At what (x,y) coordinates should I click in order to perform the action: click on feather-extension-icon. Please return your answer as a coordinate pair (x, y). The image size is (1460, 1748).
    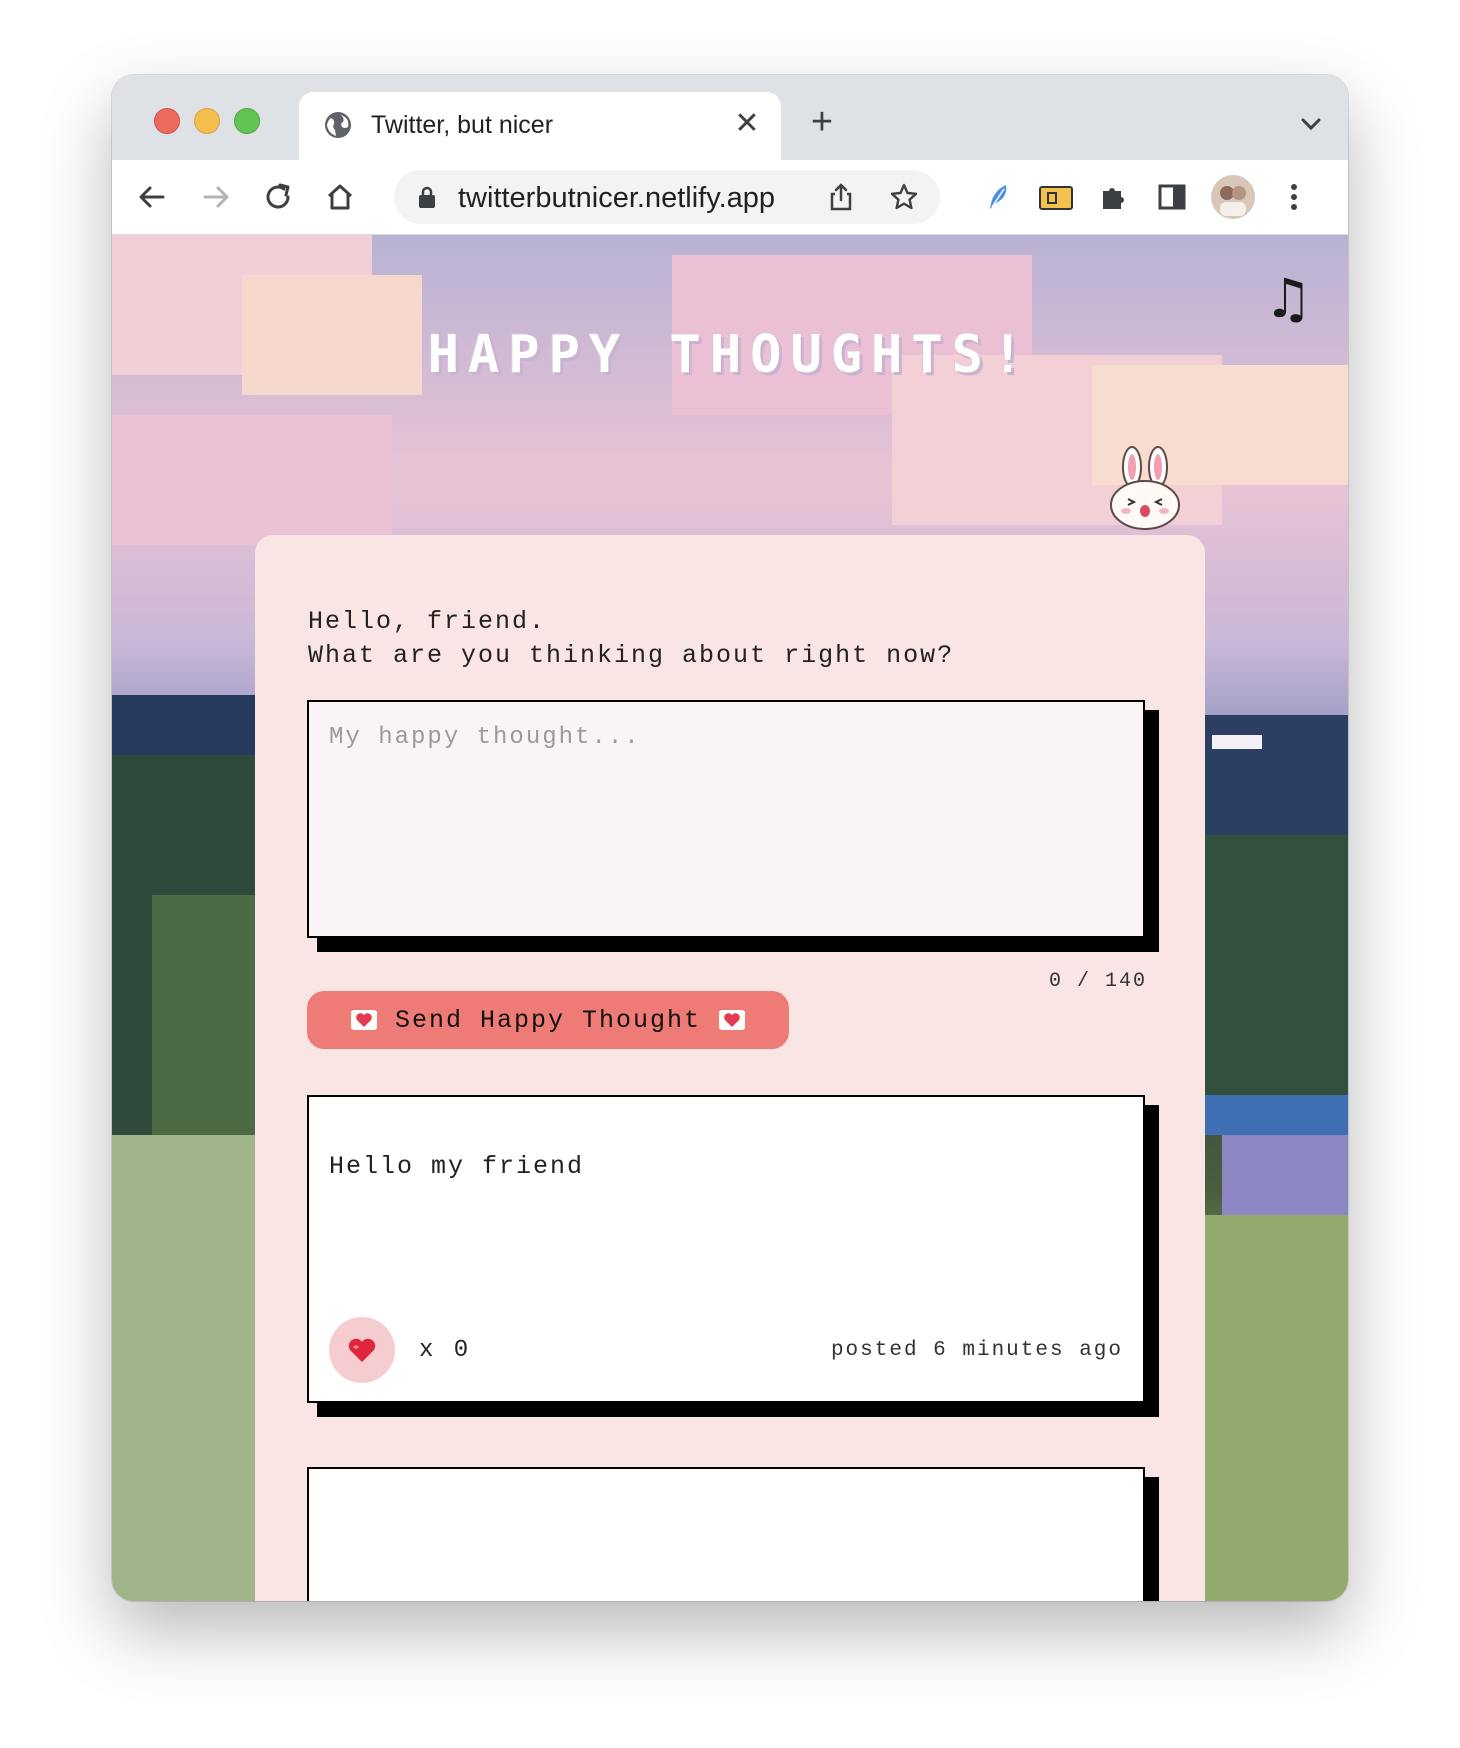
    Looking at the image, I should click on (998, 197).